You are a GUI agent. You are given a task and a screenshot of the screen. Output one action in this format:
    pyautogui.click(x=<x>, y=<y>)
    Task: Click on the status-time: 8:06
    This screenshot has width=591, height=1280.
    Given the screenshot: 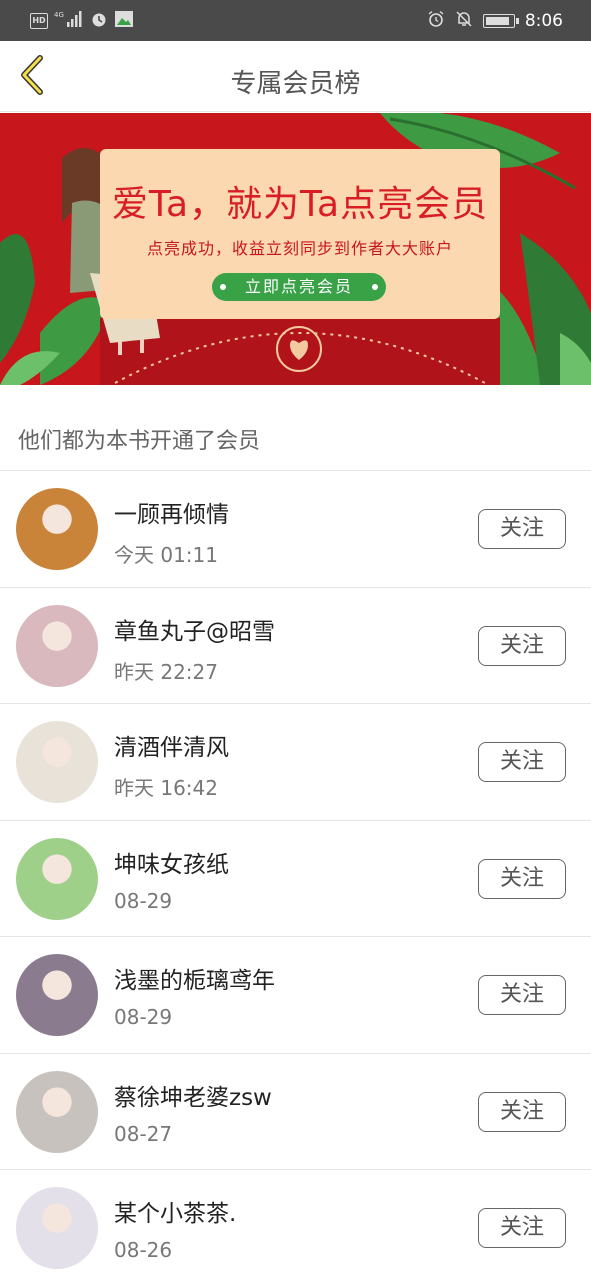 What is the action you would take?
    pyautogui.click(x=543, y=21)
    